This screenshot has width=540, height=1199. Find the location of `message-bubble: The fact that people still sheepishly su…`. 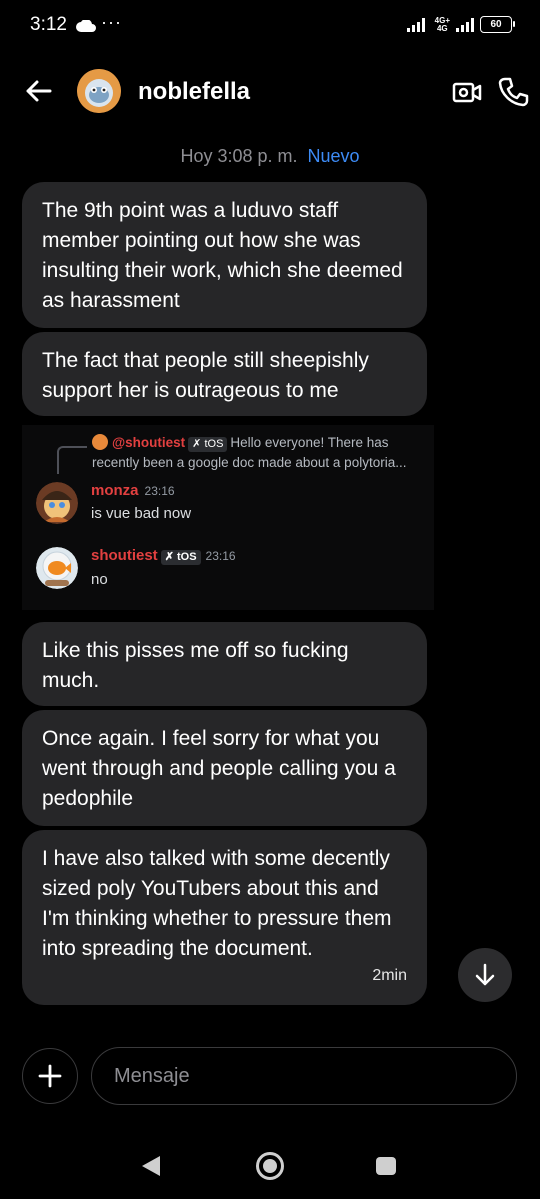

message-bubble: The fact that people still sheepishly su… is located at coordinates (224, 374).